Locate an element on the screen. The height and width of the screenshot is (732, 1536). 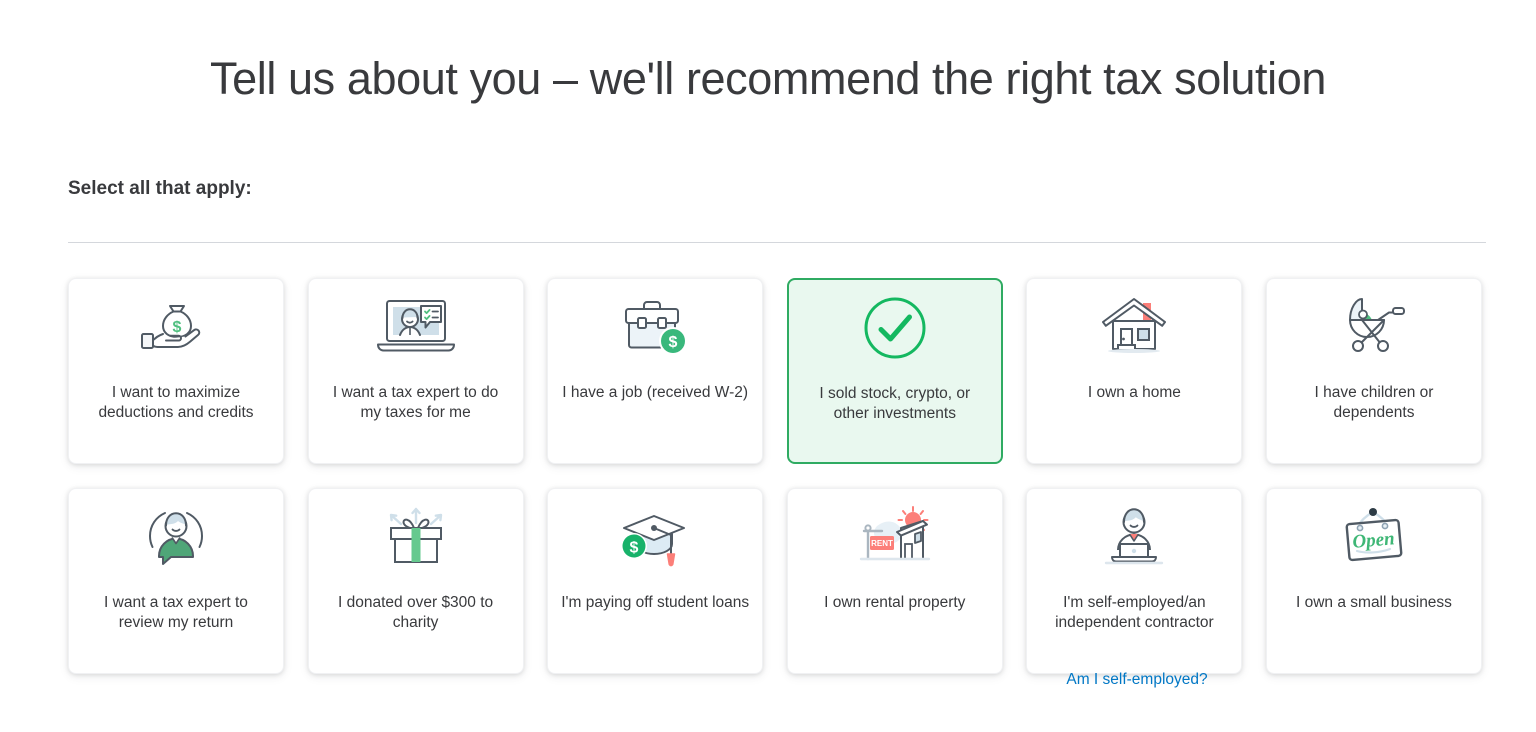
person-laptop-icon is located at coordinates (1134, 537).